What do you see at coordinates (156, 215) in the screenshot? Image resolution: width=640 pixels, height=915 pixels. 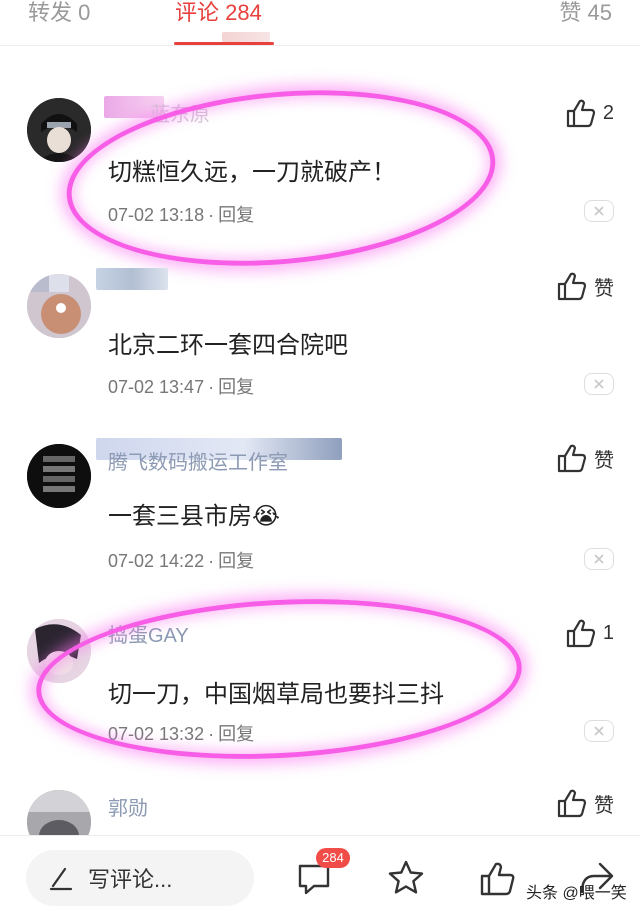 I see `comment-time: 07-02 13:18` at bounding box center [156, 215].